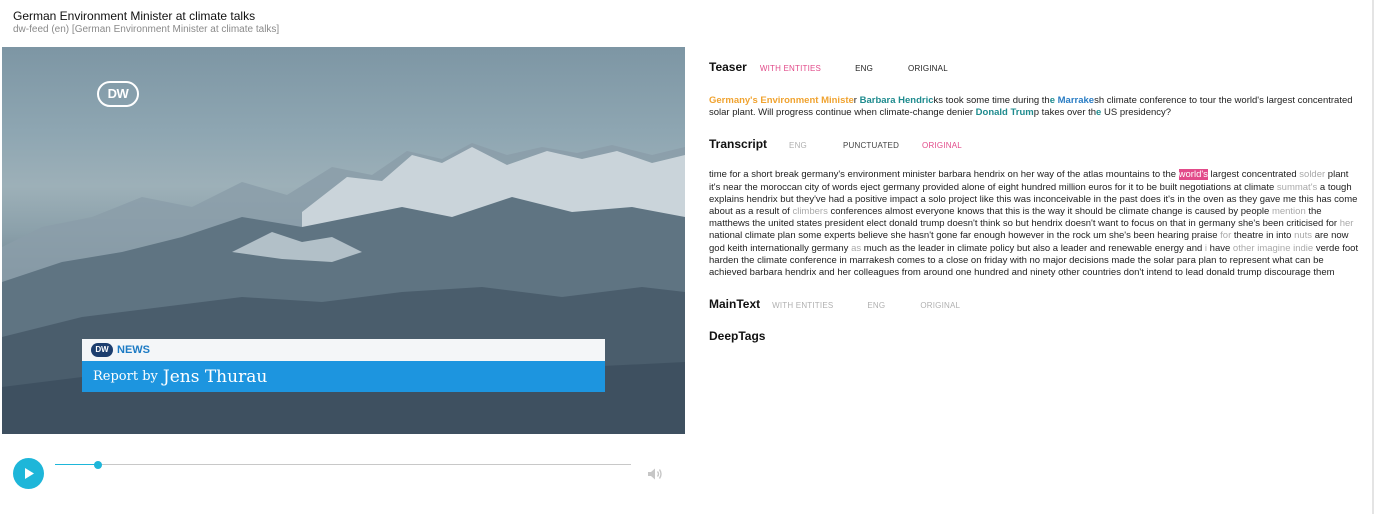  Describe the element at coordinates (133, 350) in the screenshot. I see `news-label: NEWS` at that location.